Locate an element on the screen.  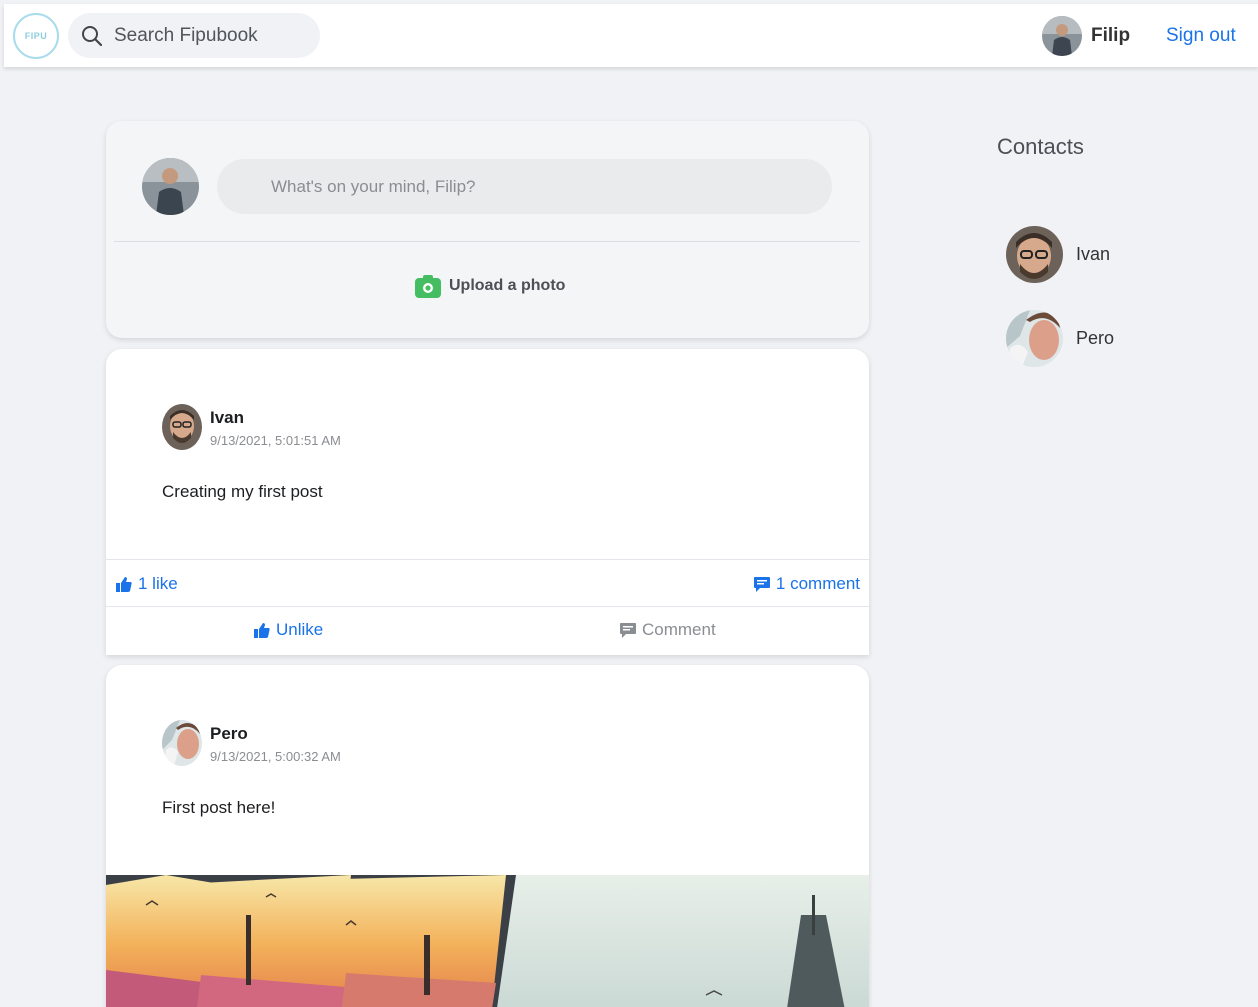
upload-photo-label: Upload a photo is located at coordinates (507, 285).